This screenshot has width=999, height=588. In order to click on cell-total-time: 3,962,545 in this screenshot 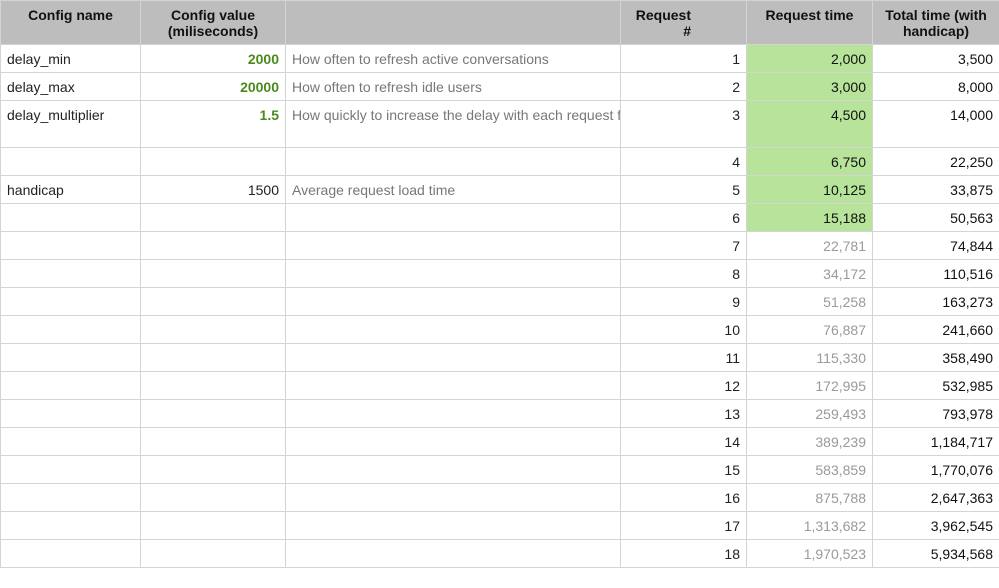, I will do `click(935, 525)`.